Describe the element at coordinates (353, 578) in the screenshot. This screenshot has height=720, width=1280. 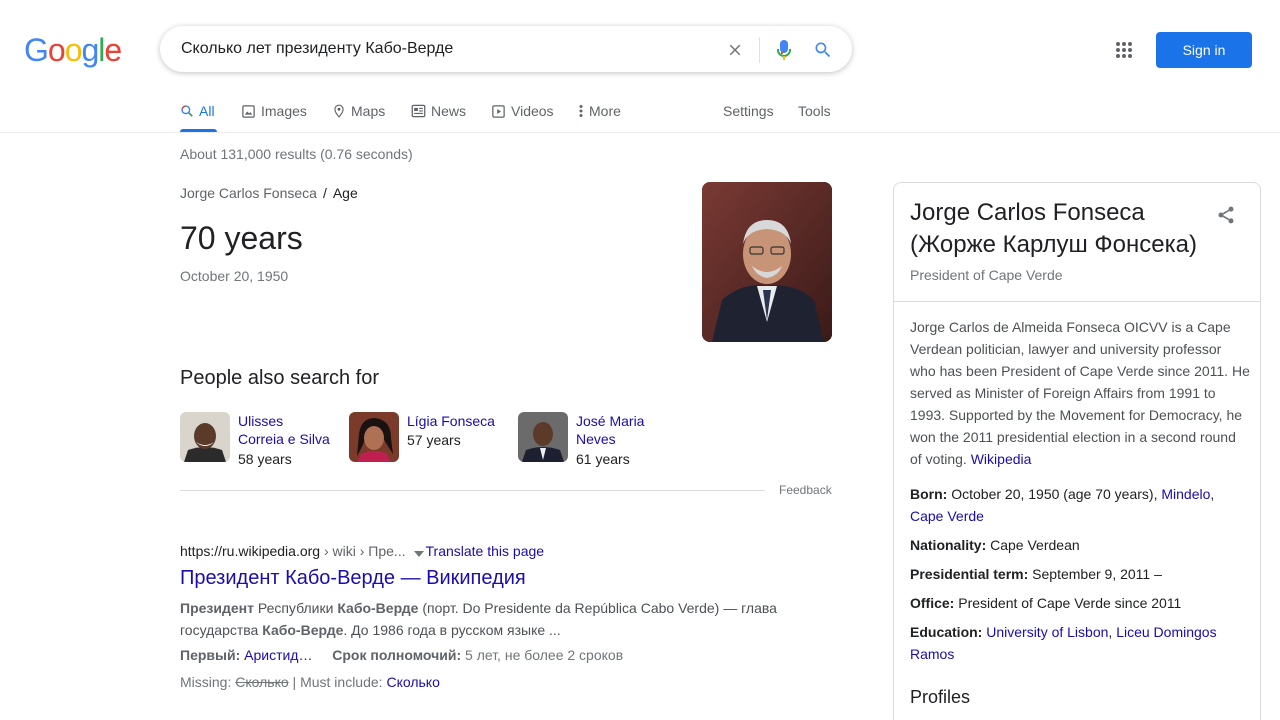
I see `result-title-link: Президент Кабо-Верде — Википедия` at that location.